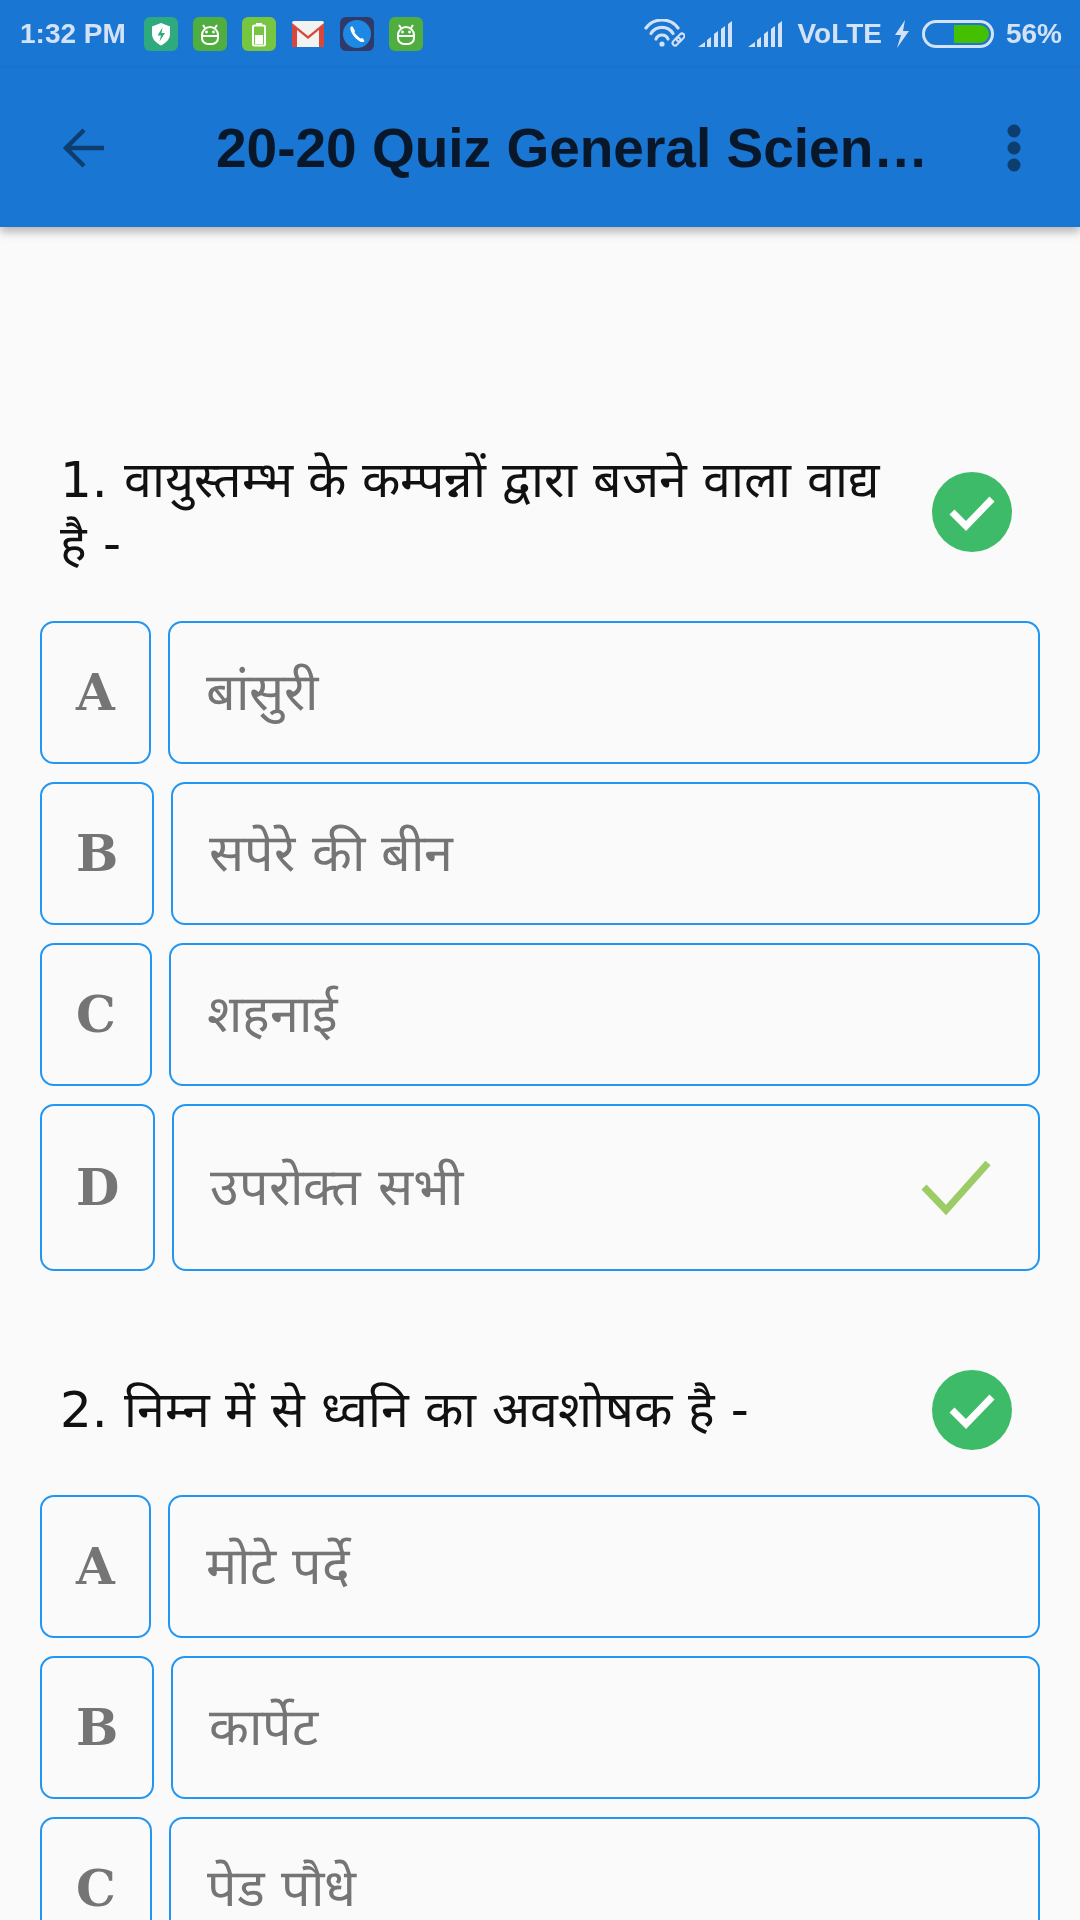 The height and width of the screenshot is (1920, 1080). What do you see at coordinates (901, 34) in the screenshot?
I see `charging-bolt-icon` at bounding box center [901, 34].